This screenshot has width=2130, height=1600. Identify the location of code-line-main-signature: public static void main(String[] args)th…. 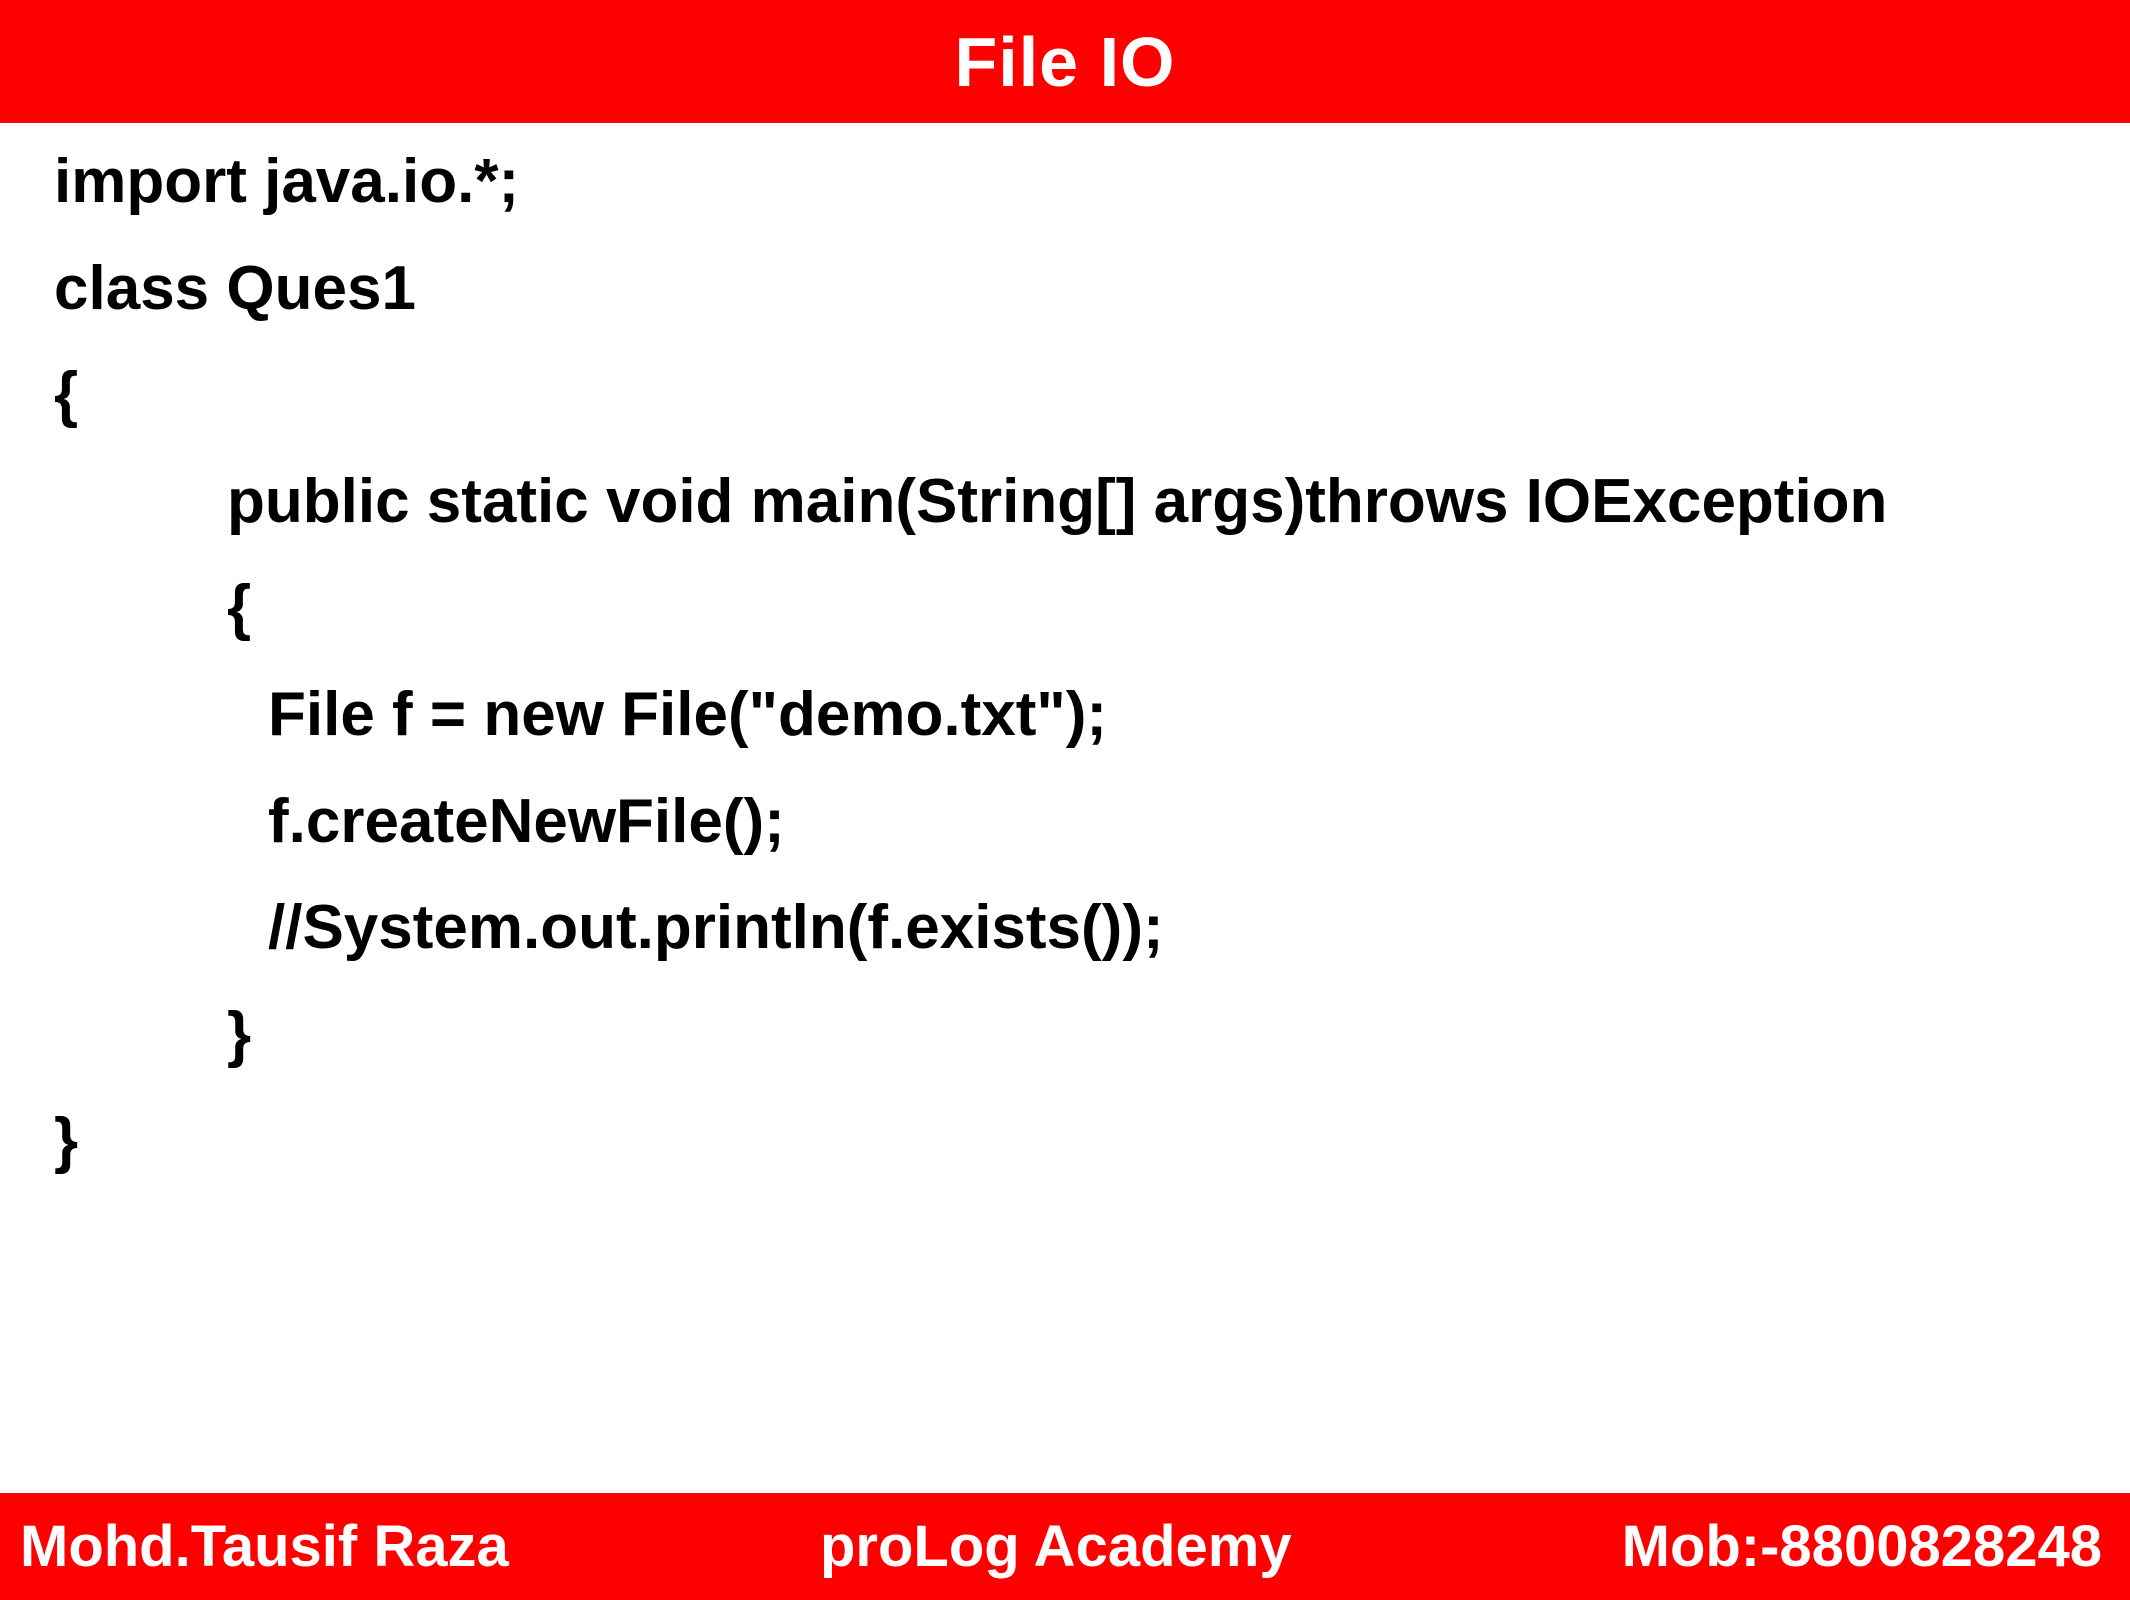
(1057, 501).